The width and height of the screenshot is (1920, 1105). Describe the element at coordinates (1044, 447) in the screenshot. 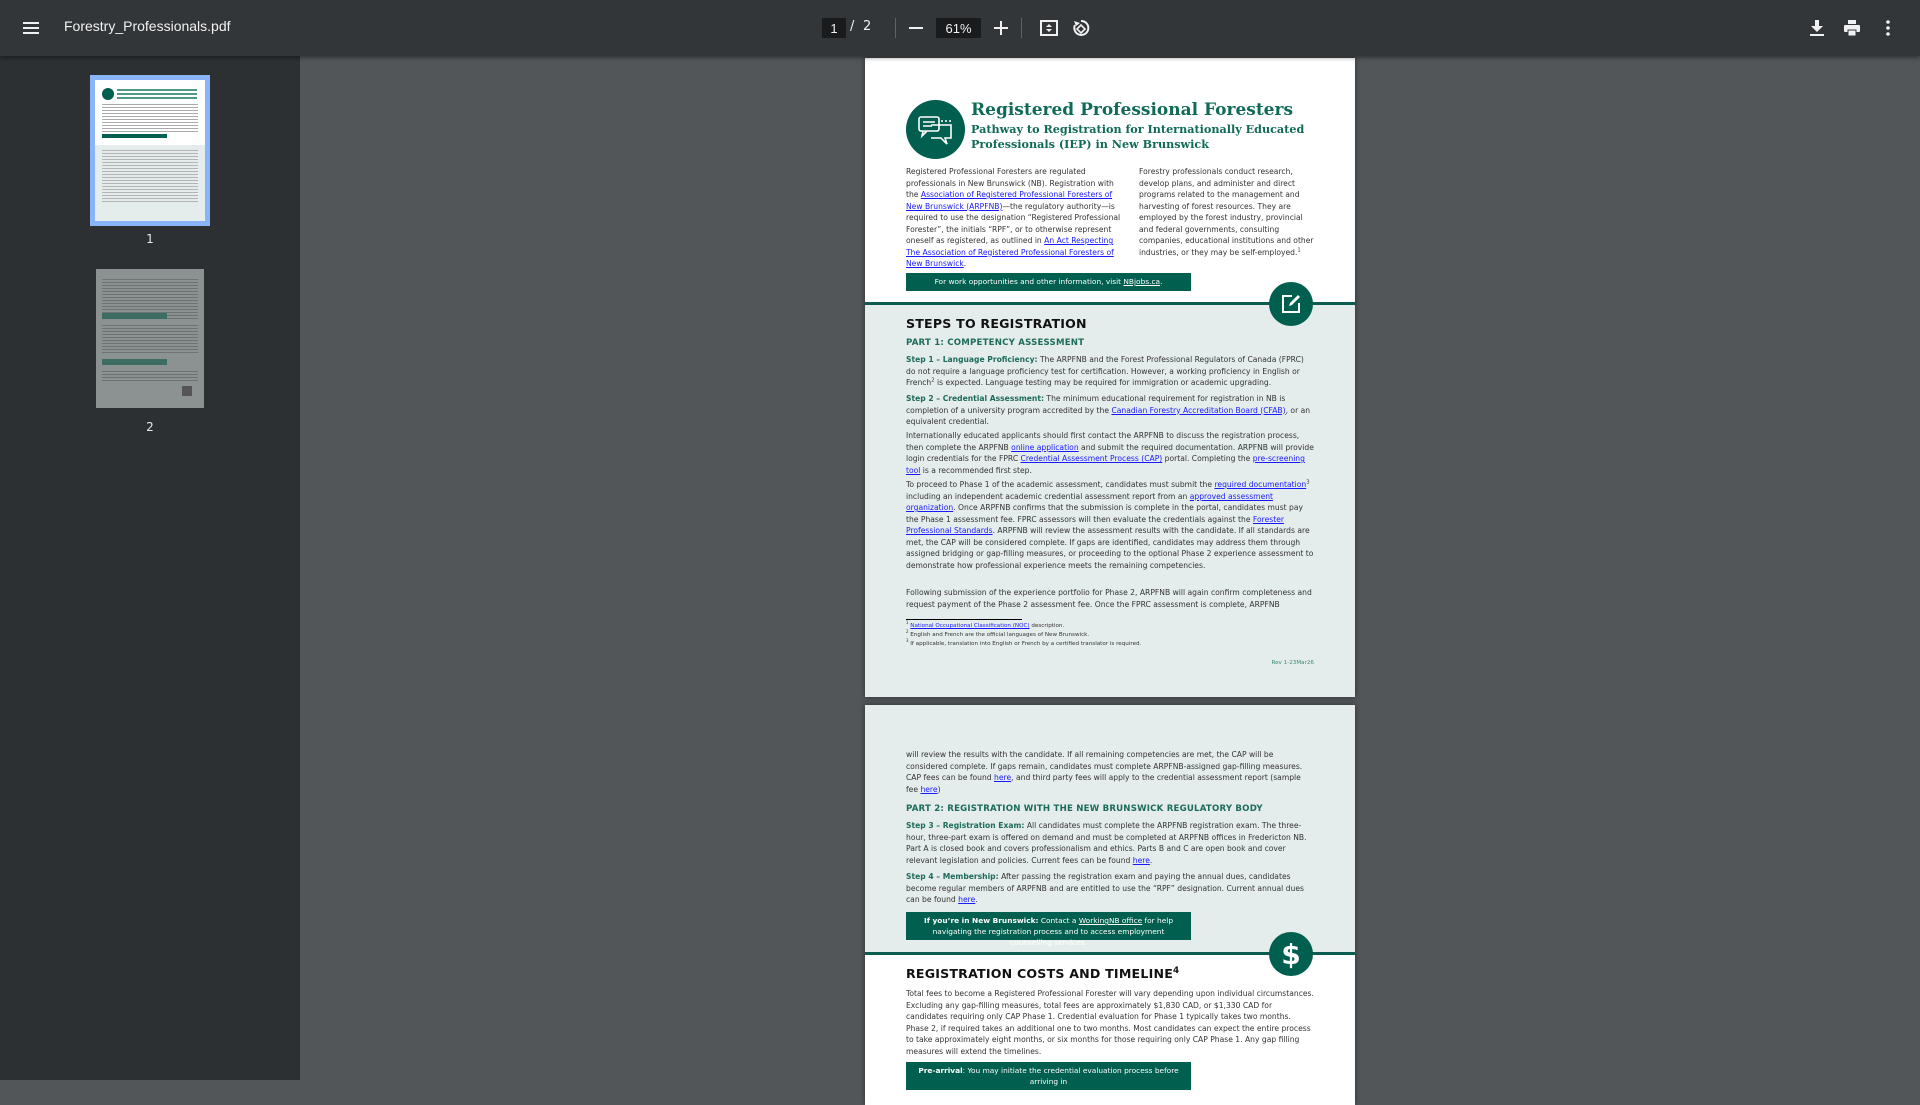

I see `hyperlink: online application` at that location.